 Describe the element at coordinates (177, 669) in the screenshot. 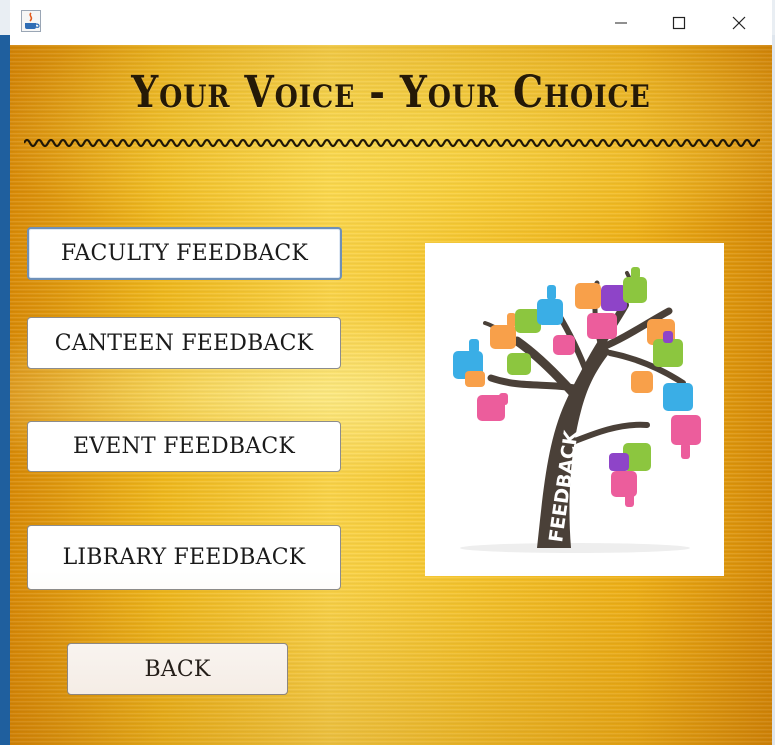

I see `back-button: BACK` at that location.